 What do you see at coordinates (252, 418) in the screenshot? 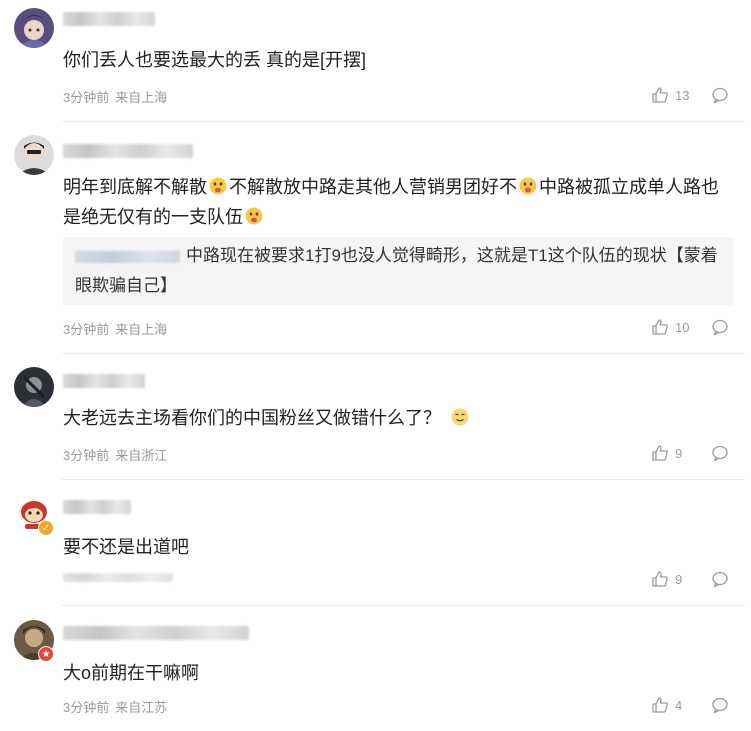
I see `comment-text-part: 大老远去主场看你们的中国粉丝又做错什么了？` at bounding box center [252, 418].